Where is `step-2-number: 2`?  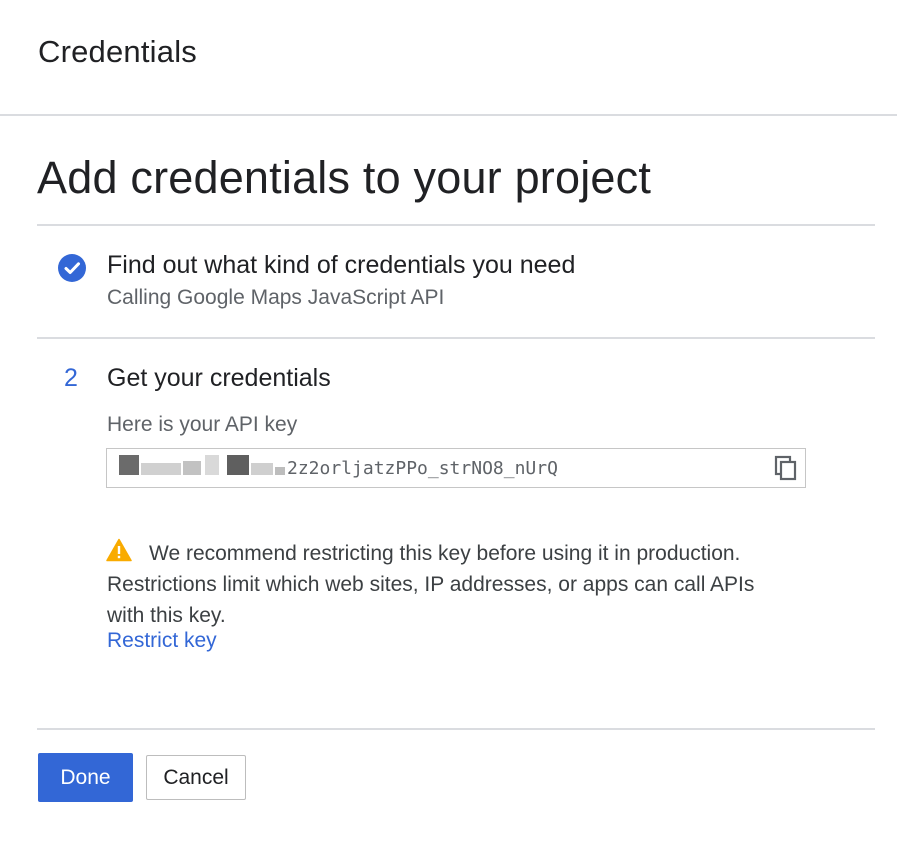
step-2-number: 2 is located at coordinates (71, 378).